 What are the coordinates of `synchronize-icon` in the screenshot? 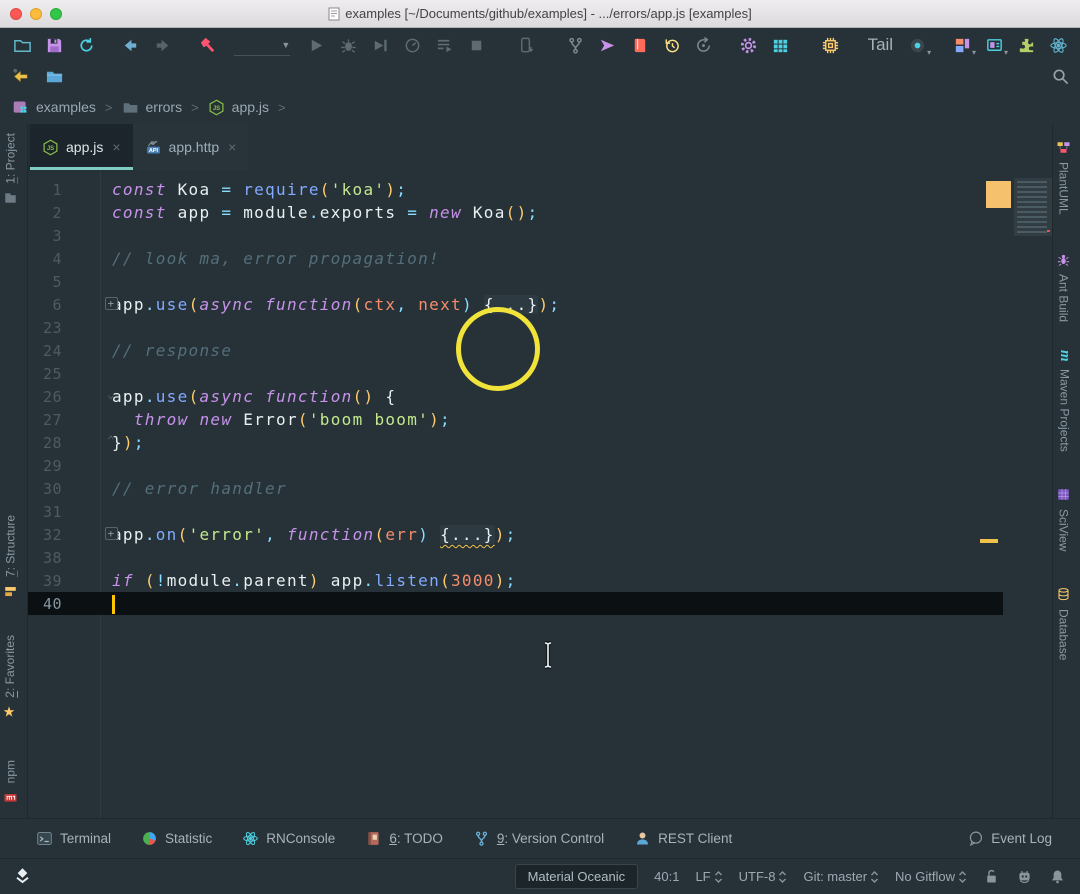 It's located at (86, 45).